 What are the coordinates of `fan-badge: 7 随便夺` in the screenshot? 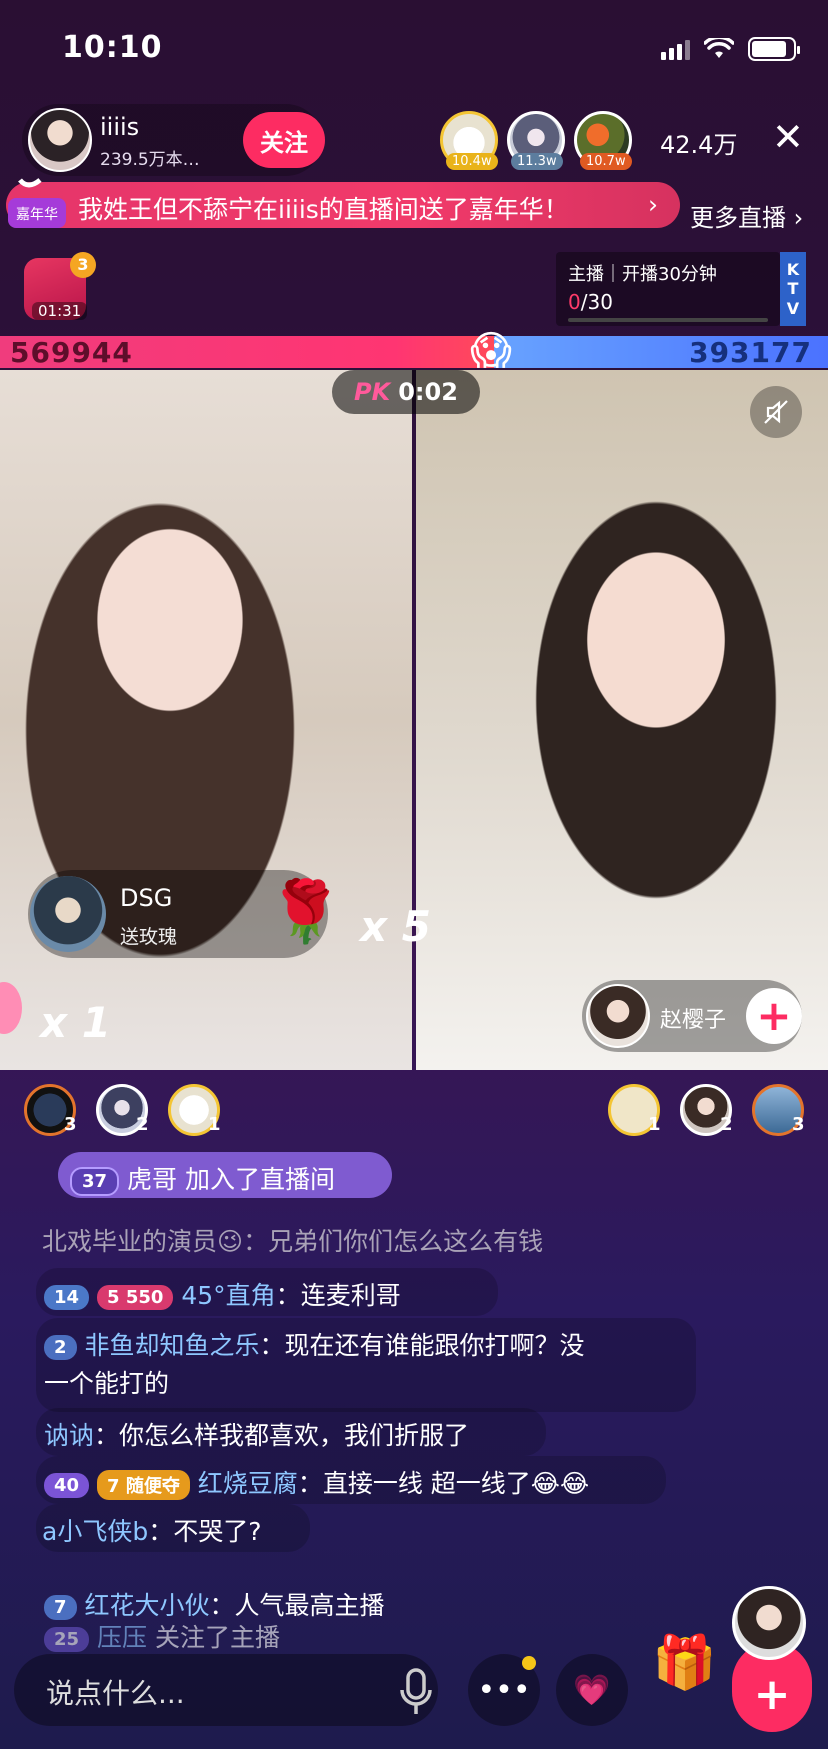 It's located at (143, 1485).